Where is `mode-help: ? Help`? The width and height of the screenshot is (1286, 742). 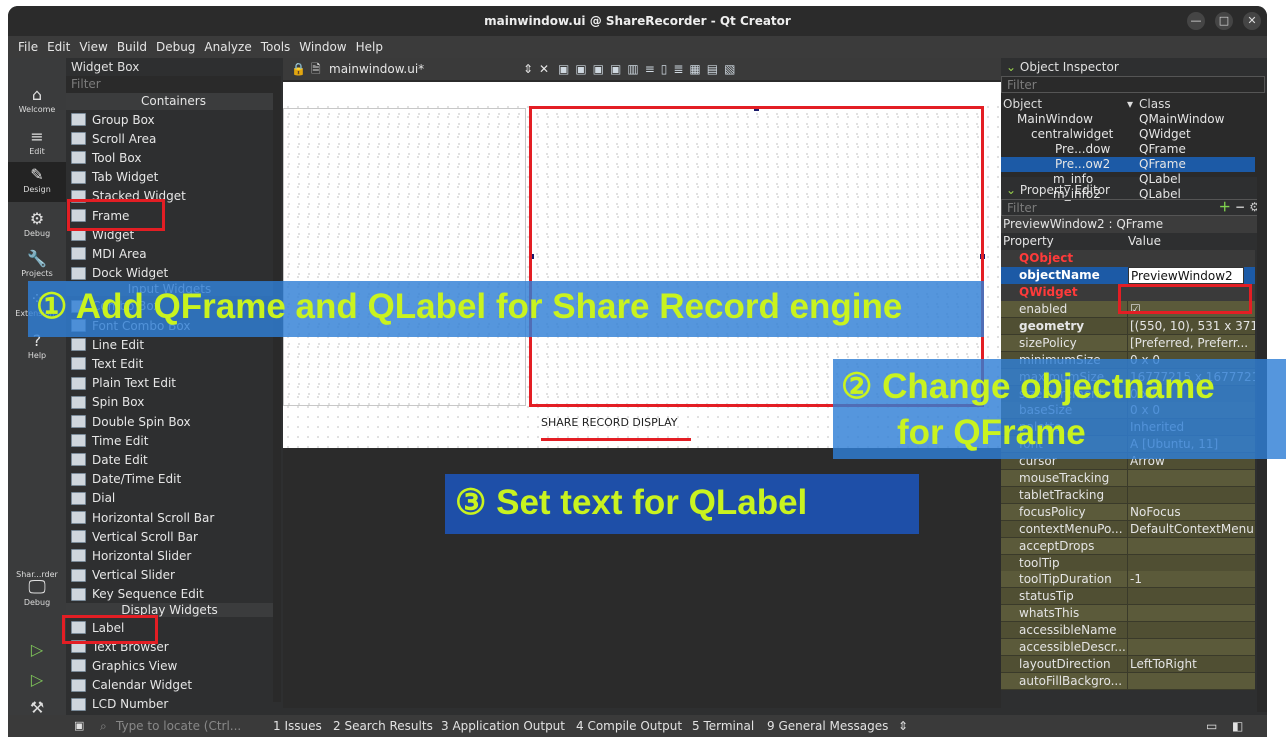 mode-help: ? Help is located at coordinates (37, 350).